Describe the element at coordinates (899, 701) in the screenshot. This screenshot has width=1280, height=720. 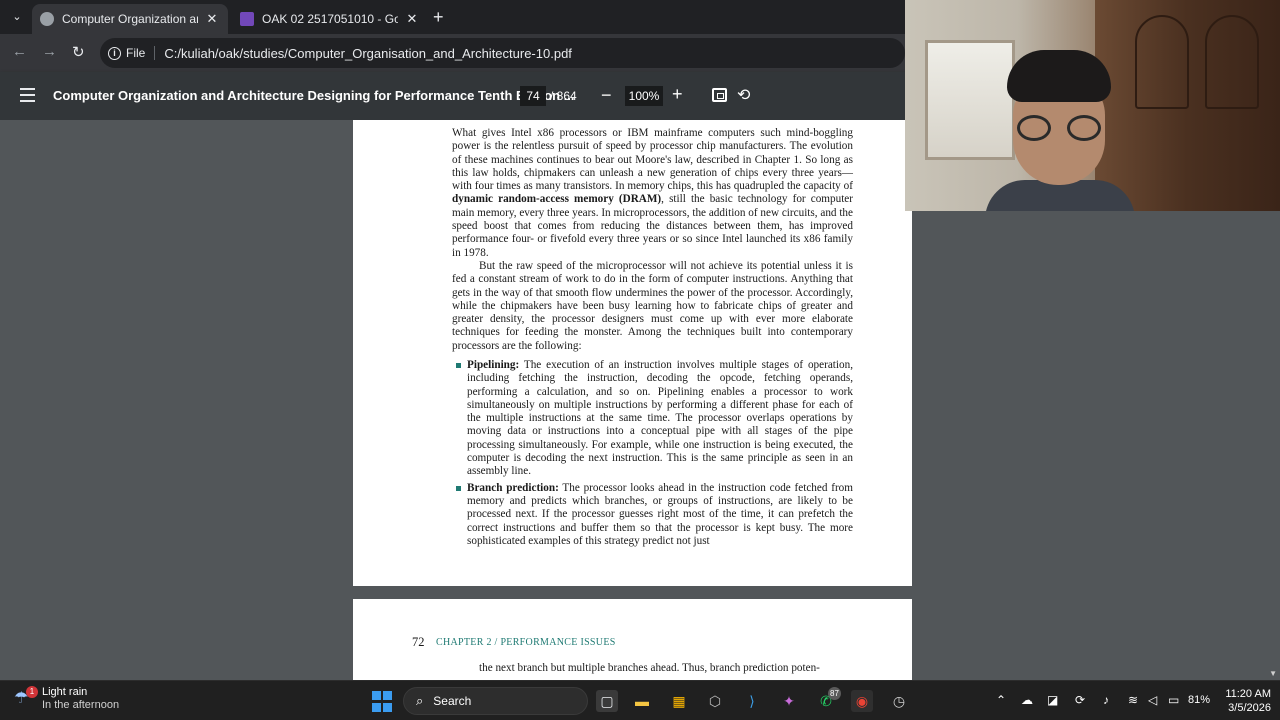
I see `timer-icon: ◷` at that location.